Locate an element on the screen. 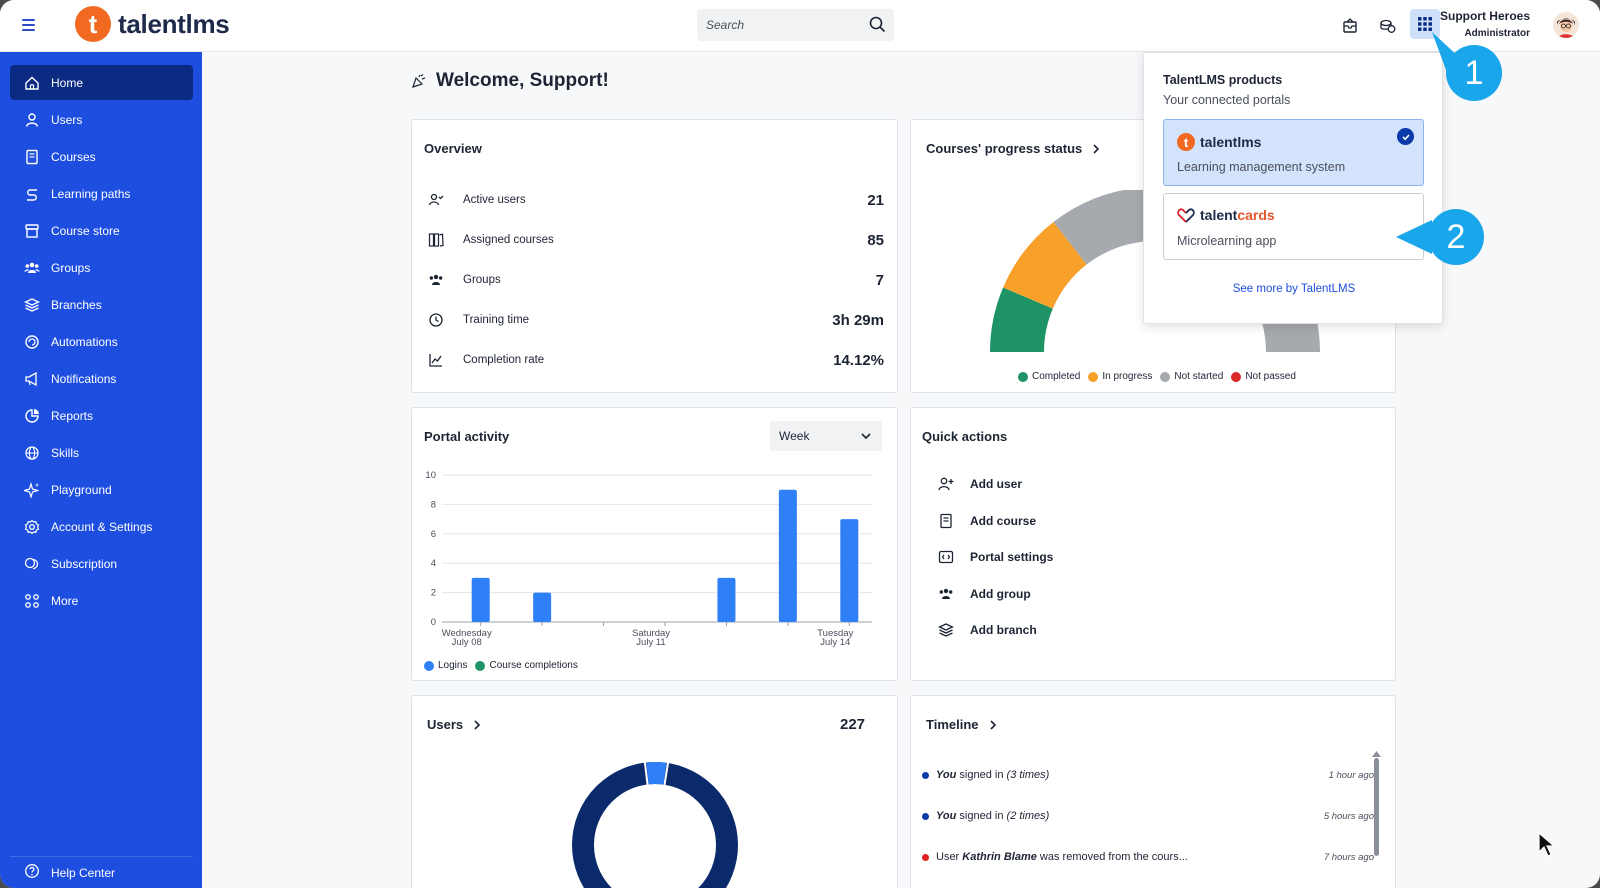 The width and height of the screenshot is (1600, 888). sidebar-item-label: Users is located at coordinates (67, 119).